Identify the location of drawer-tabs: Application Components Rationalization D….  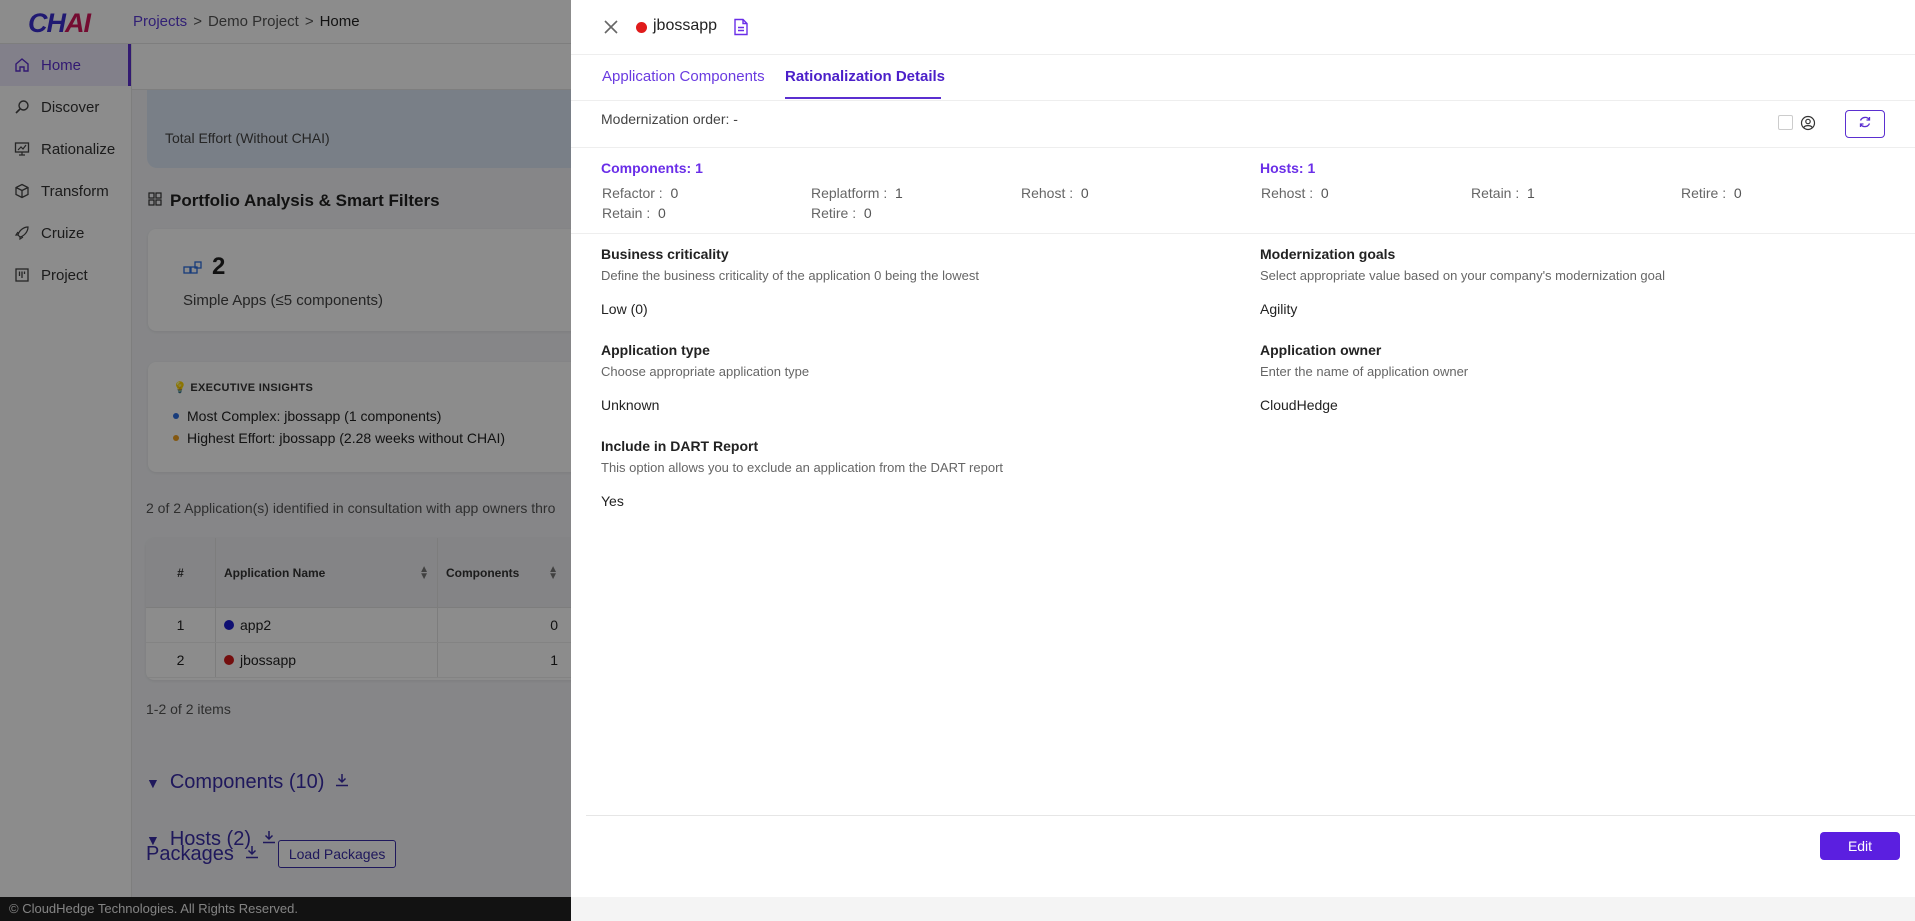
(1243, 78).